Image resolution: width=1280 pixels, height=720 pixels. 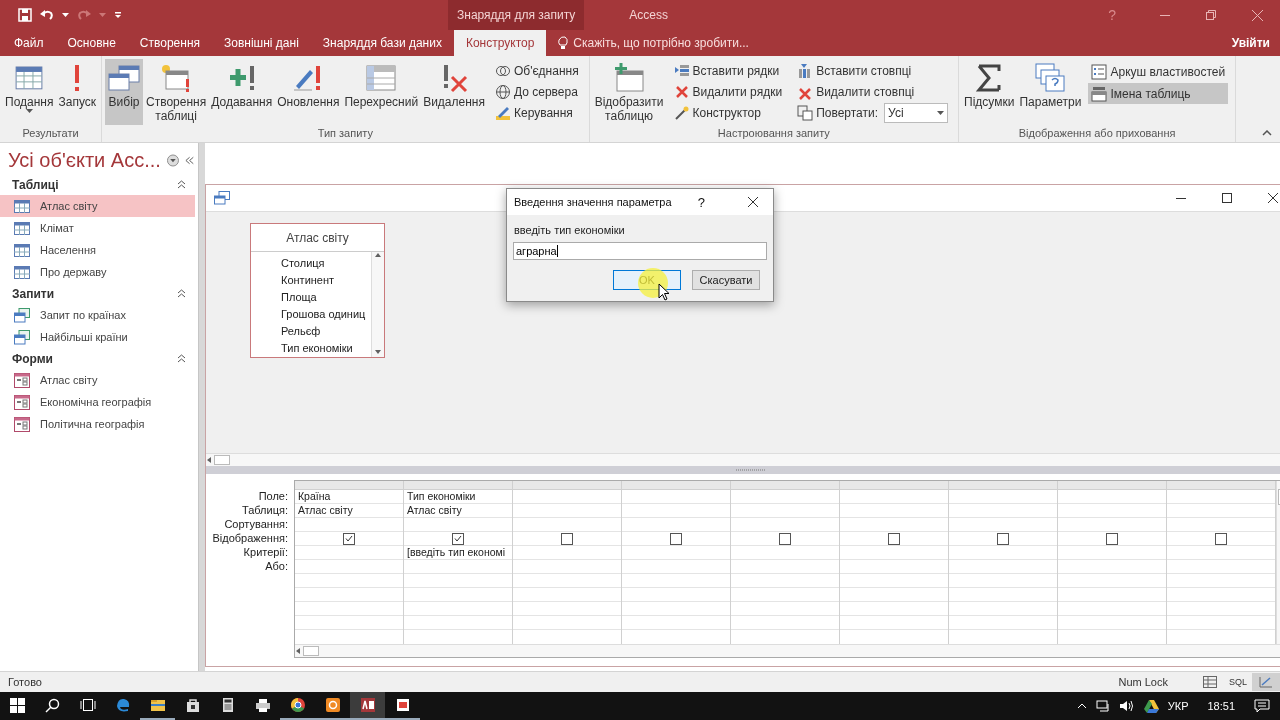 What do you see at coordinates (728, 71) in the screenshot?
I see `ribbon-button: Вставити рядки` at bounding box center [728, 71].